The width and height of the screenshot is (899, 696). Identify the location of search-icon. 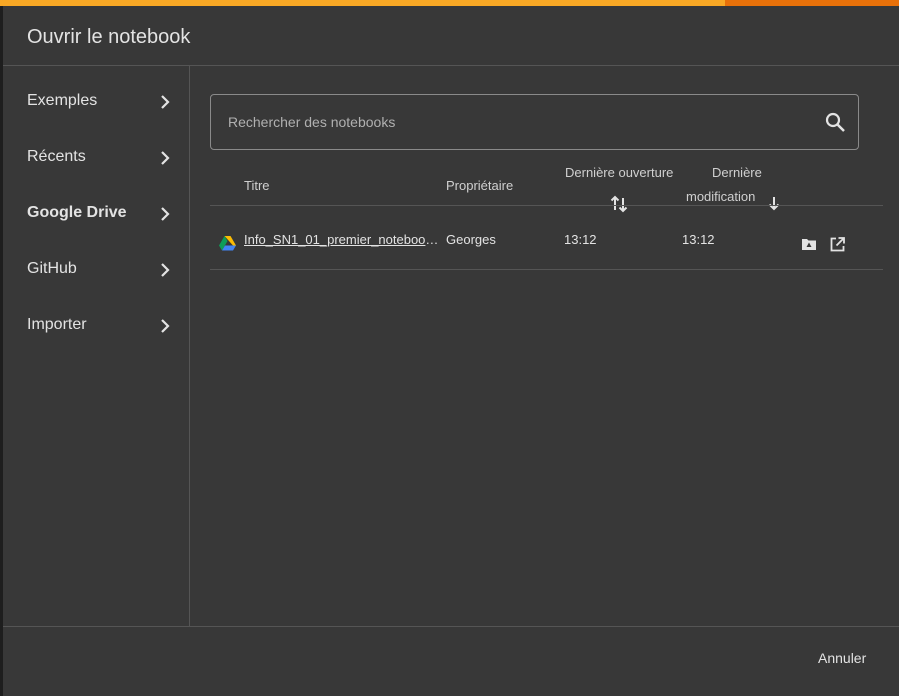
(835, 122).